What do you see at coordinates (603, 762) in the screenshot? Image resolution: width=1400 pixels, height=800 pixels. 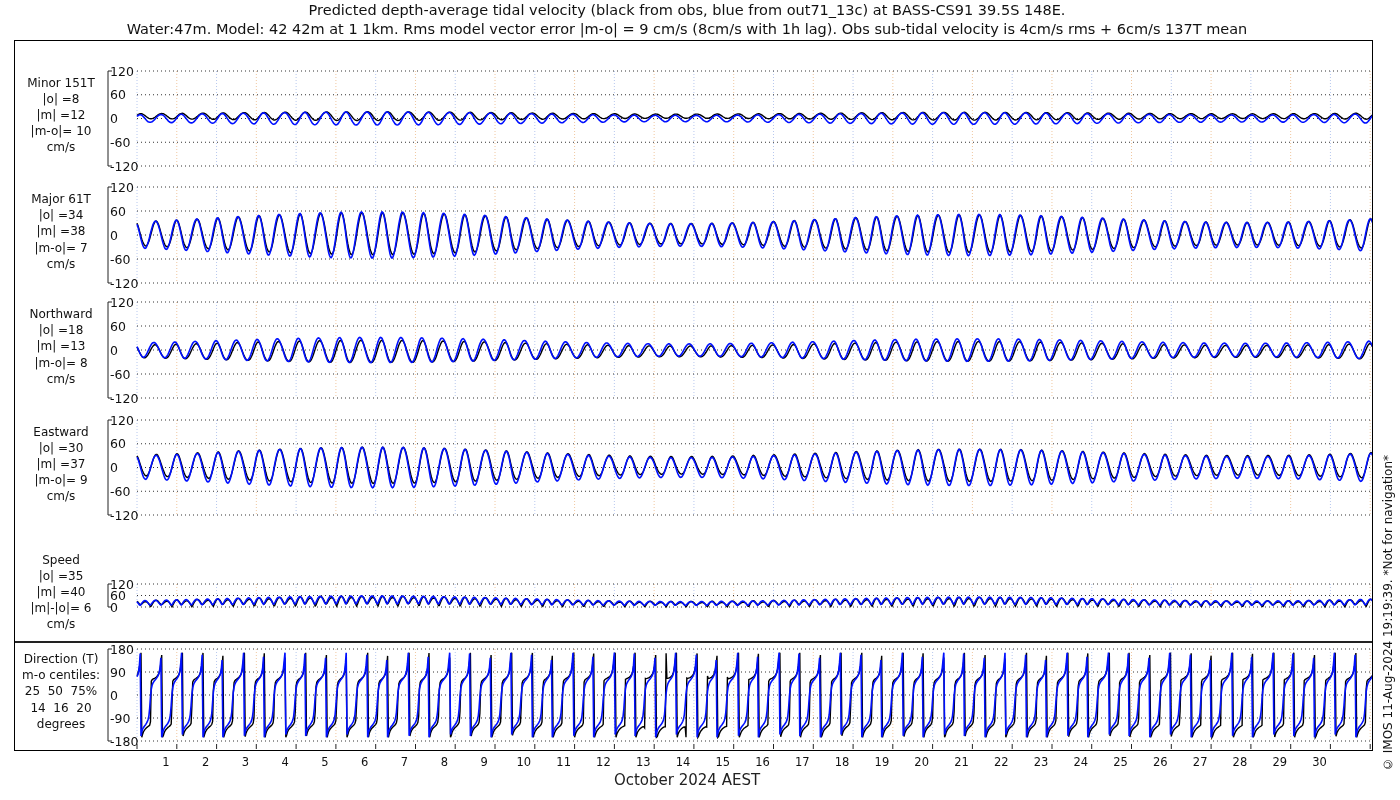 I see `x-tick-label: 12` at bounding box center [603, 762].